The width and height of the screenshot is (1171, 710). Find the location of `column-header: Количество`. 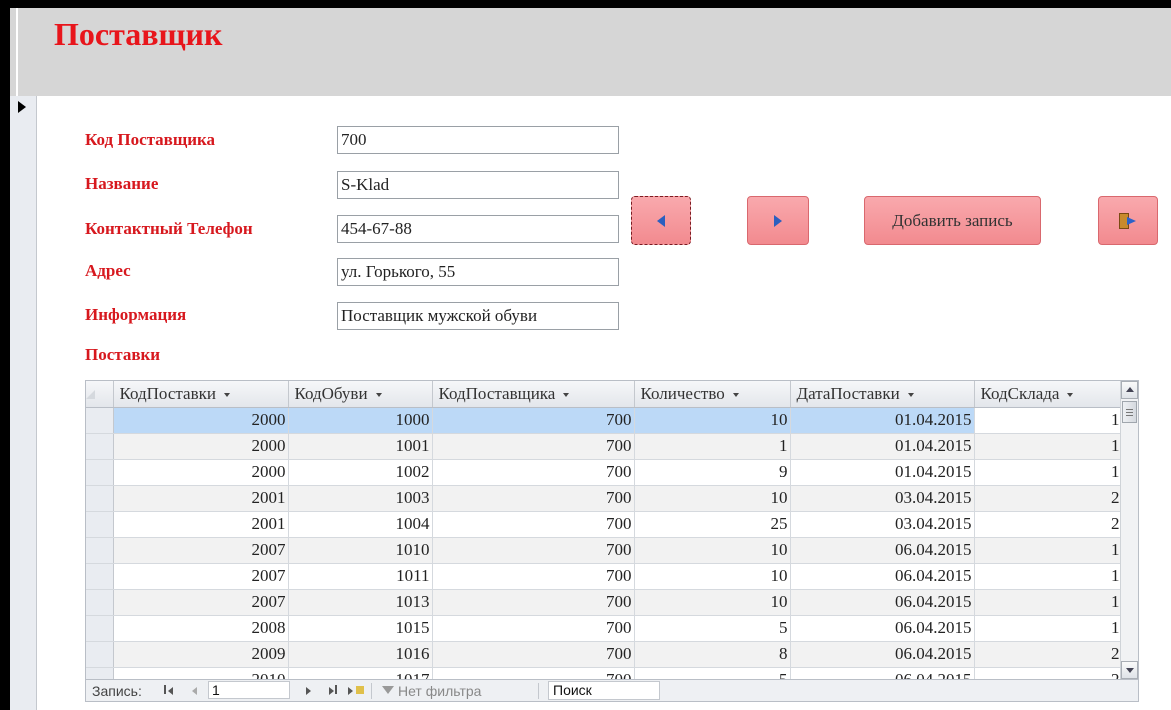

column-header: Количество is located at coordinates (712, 394).